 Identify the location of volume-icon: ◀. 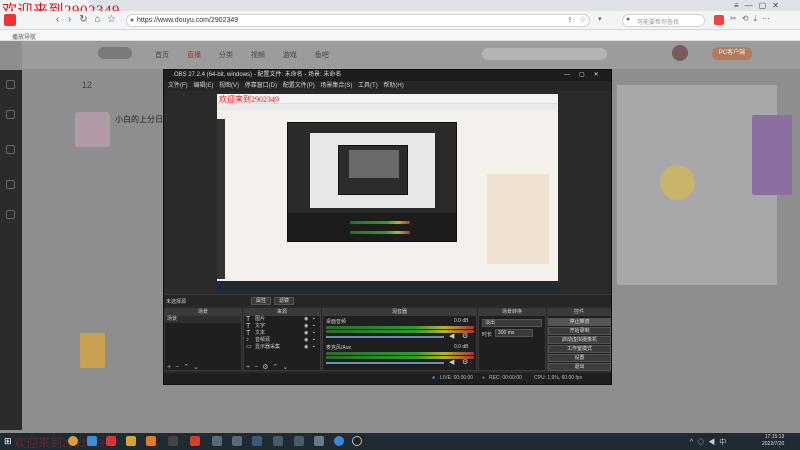
(713, 442).